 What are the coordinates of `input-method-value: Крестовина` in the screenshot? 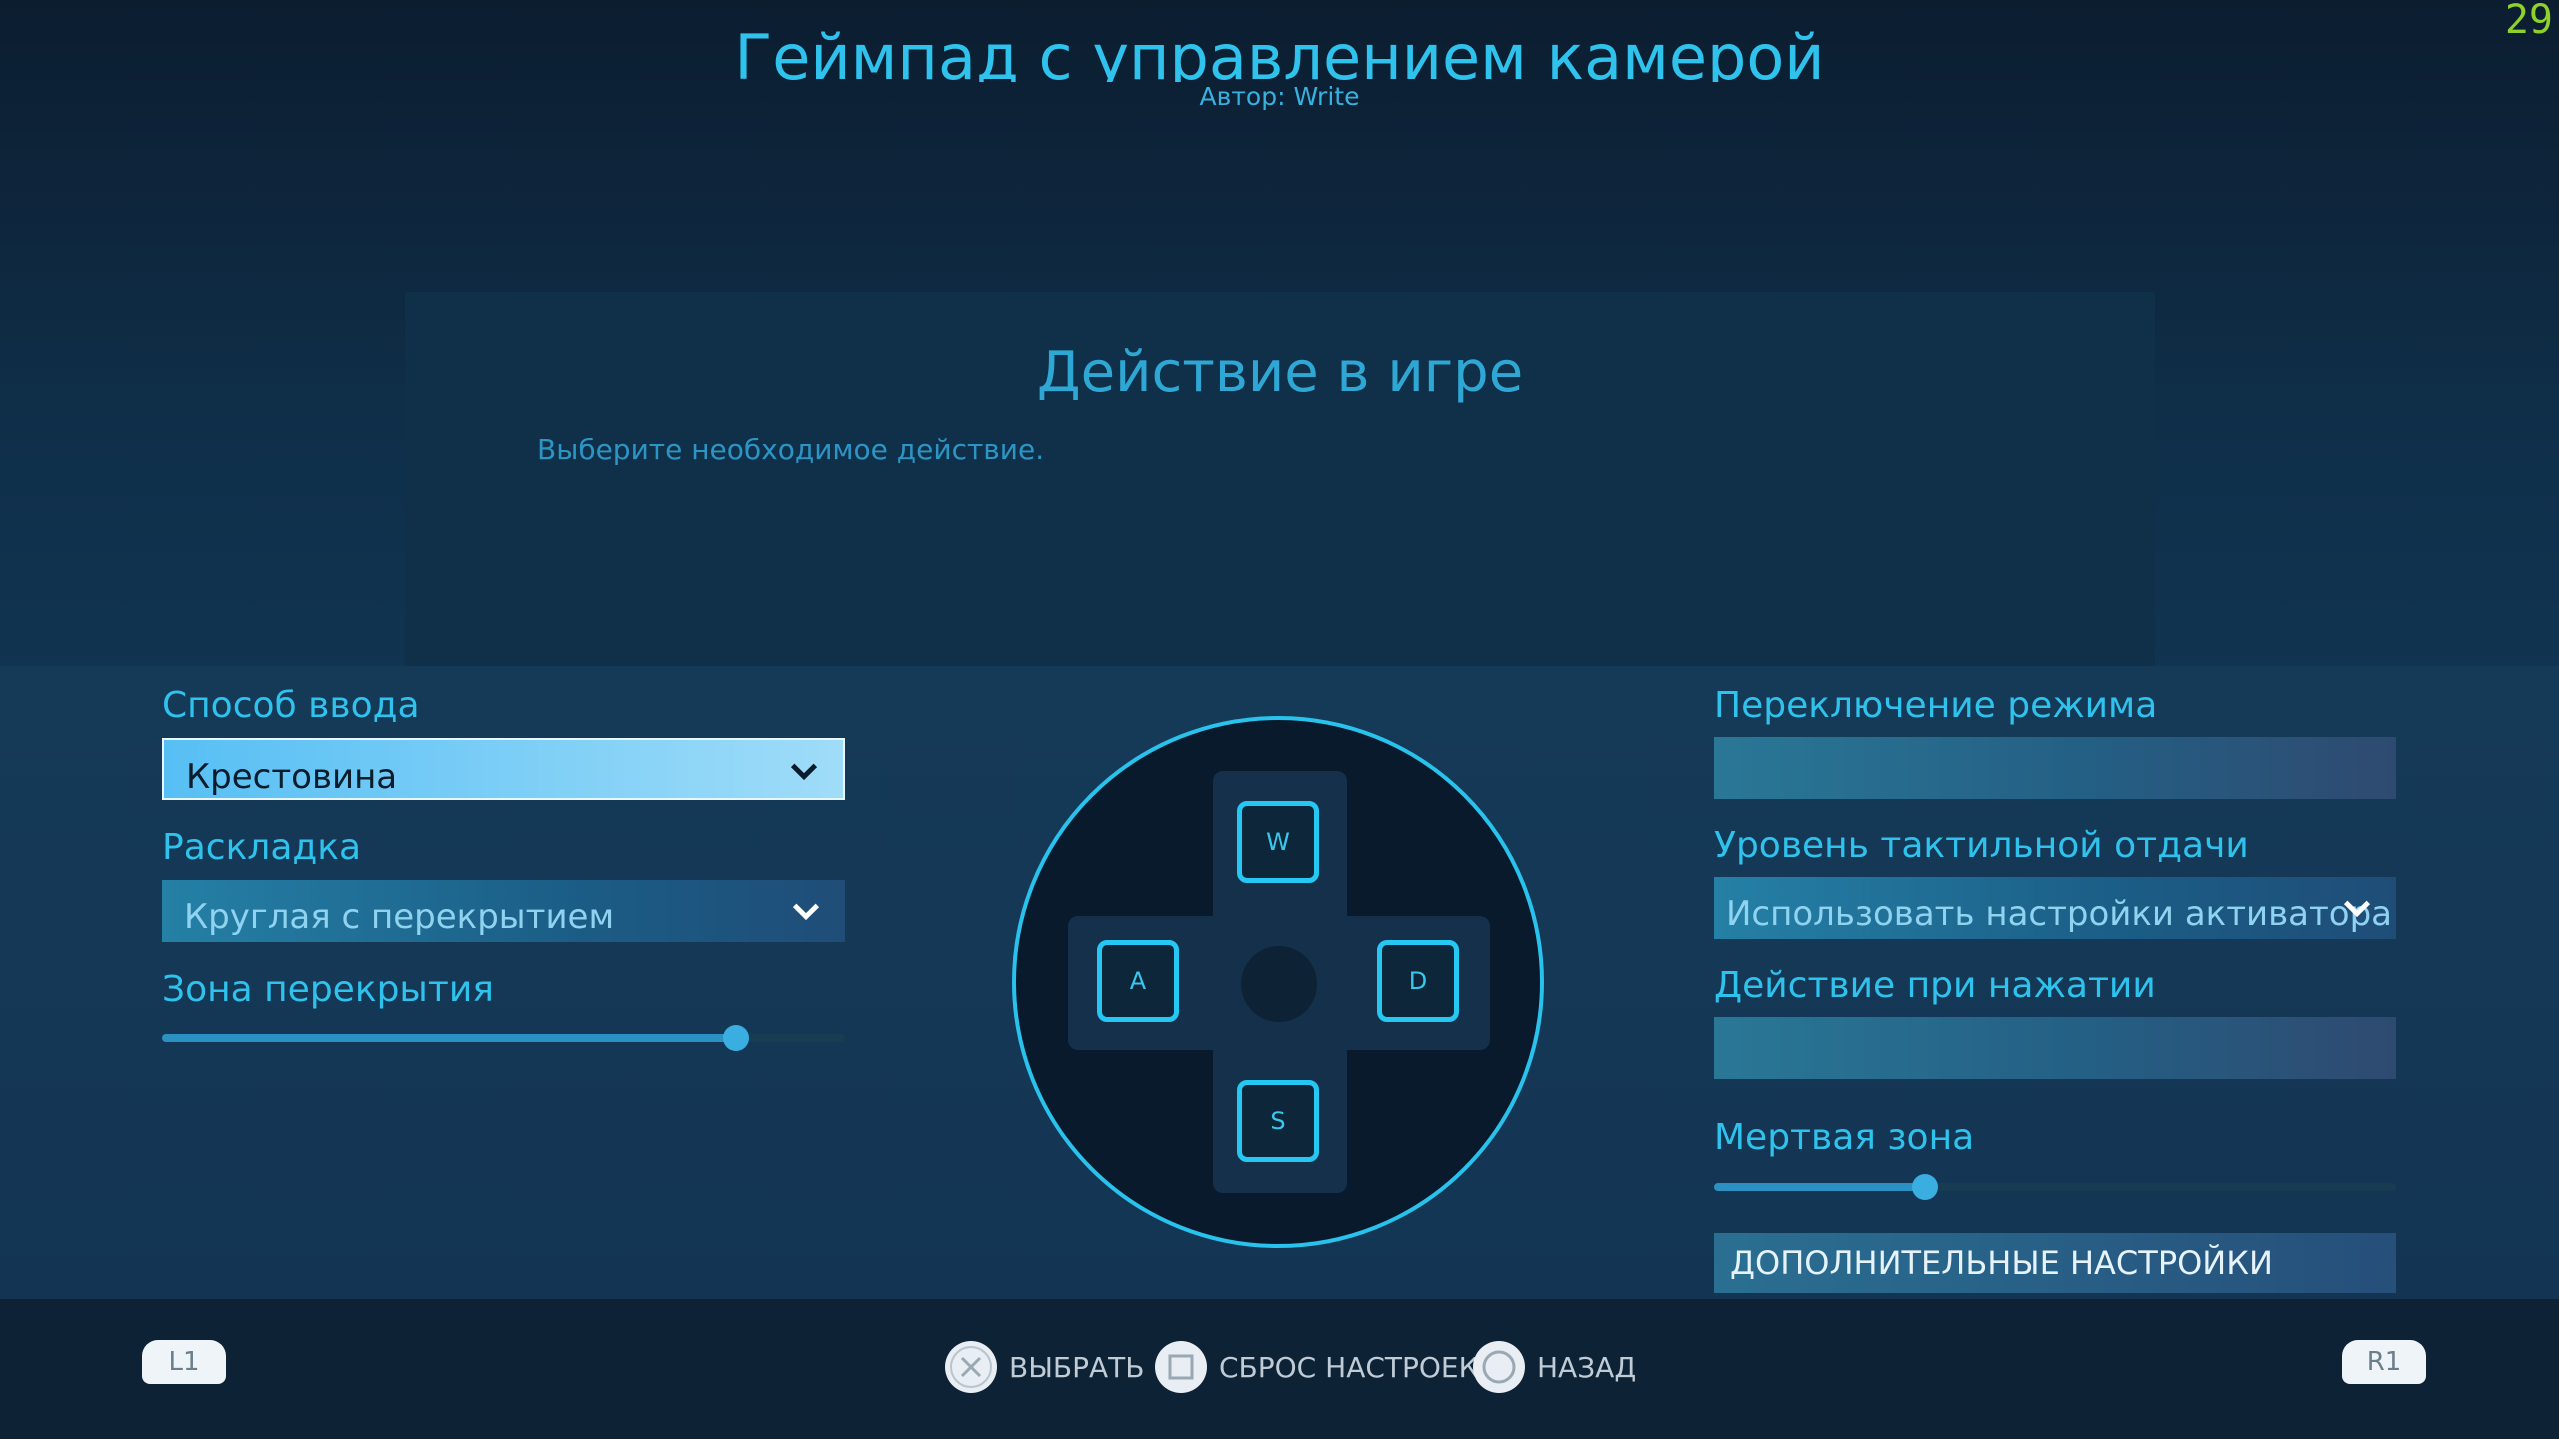 It's located at (292, 777).